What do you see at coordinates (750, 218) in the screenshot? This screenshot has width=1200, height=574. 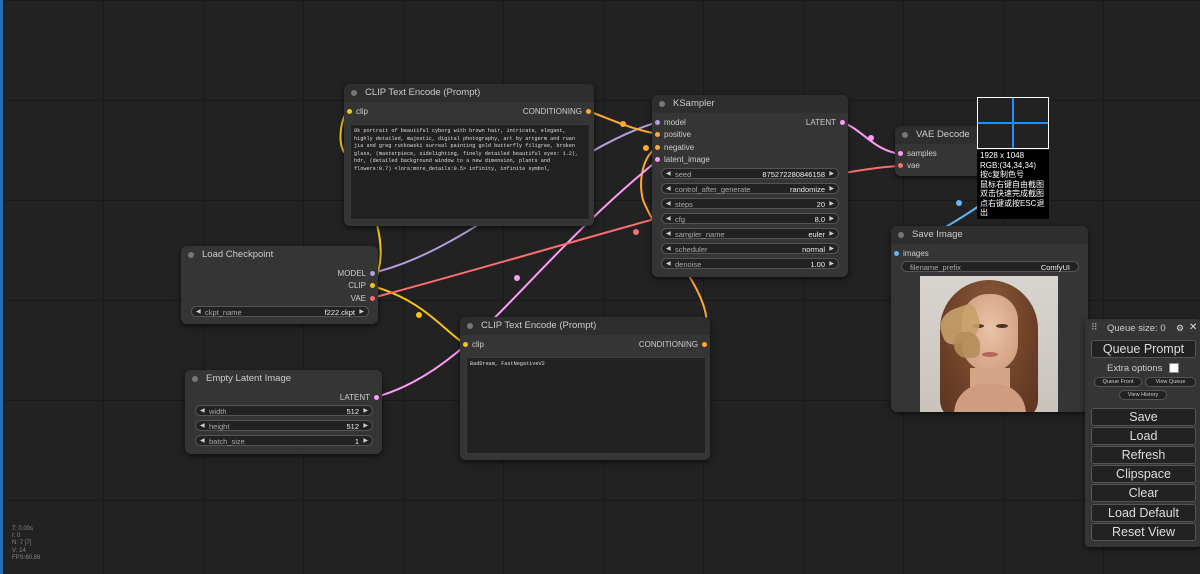 I see `cfg-widget: ◀ cfg 8.0 ▶` at bounding box center [750, 218].